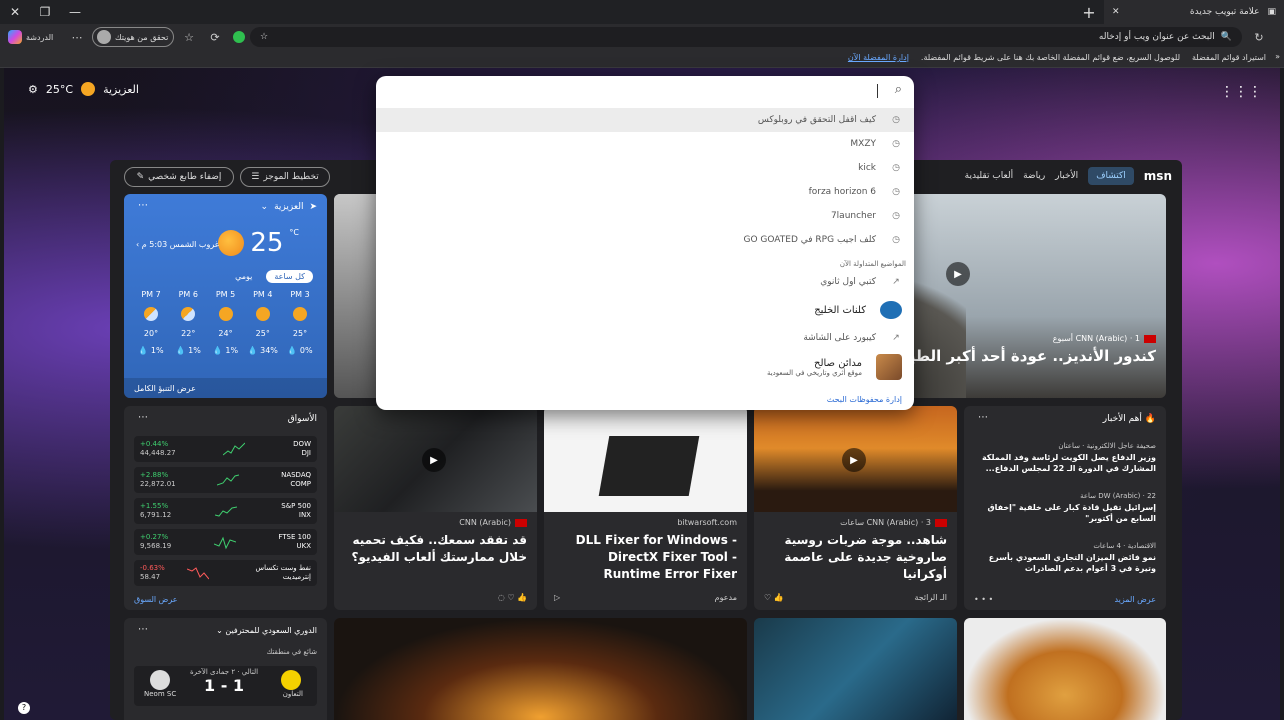 The height and width of the screenshot is (720, 1284). What do you see at coordinates (156, 599) in the screenshot?
I see `markets-footer-link: عرض السوق` at bounding box center [156, 599].